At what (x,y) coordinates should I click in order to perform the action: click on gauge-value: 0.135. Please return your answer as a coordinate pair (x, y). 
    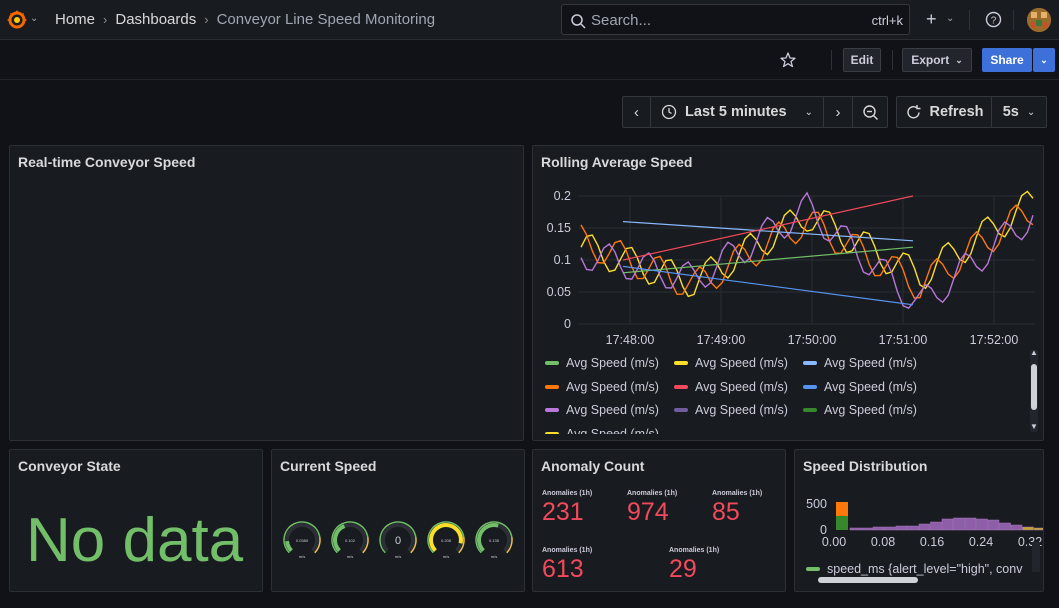
    Looking at the image, I should click on (494, 540).